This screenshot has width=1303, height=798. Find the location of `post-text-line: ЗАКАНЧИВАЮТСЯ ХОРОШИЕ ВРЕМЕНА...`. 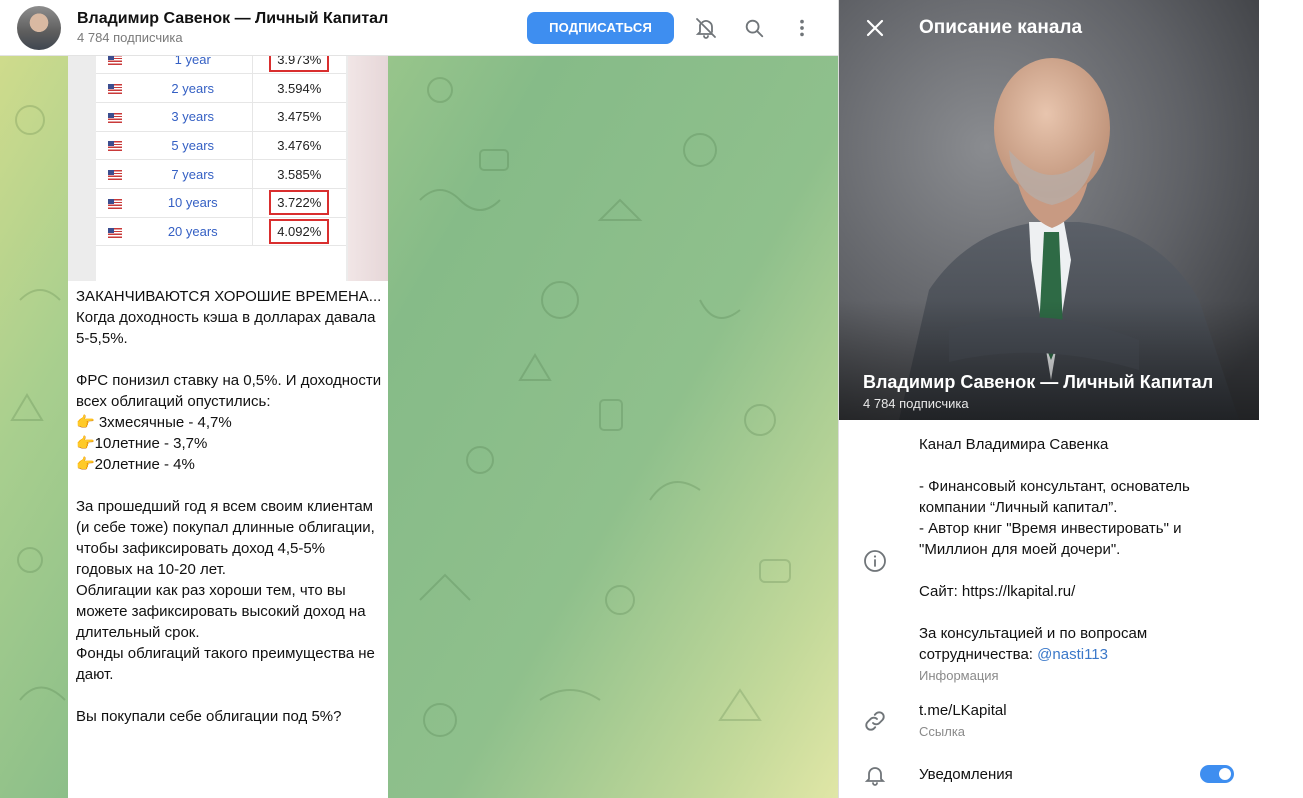

post-text-line: ЗАКАНЧИВАЮТСЯ ХОРОШИЕ ВРЕМЕНА... is located at coordinates (229, 296).